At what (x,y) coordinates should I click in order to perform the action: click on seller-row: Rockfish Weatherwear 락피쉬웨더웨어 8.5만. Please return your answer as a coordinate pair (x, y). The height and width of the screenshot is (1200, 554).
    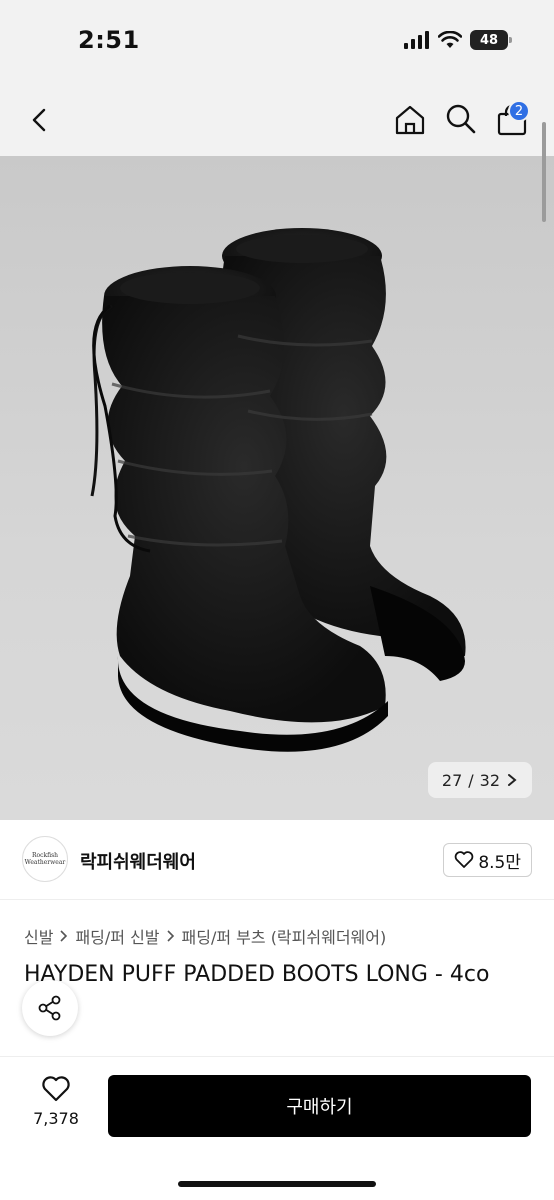
    Looking at the image, I should click on (277, 860).